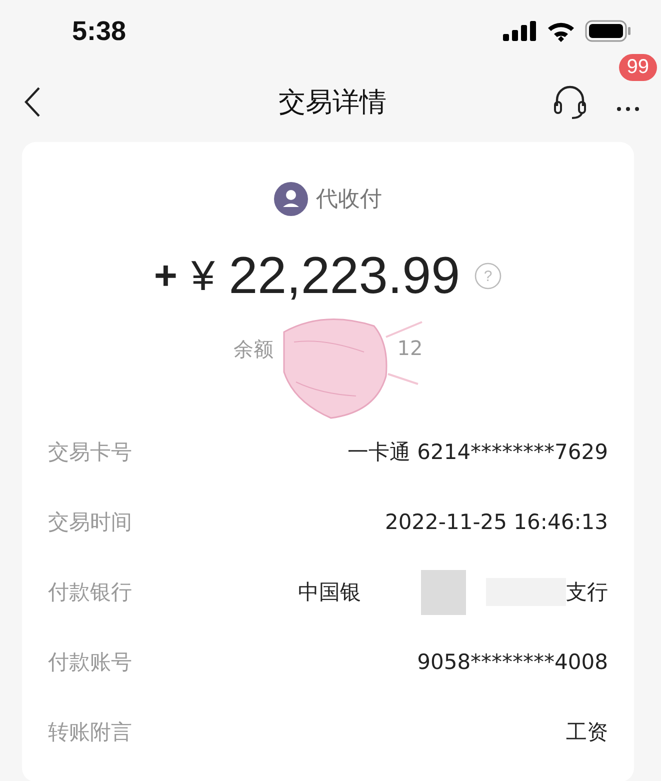 The width and height of the screenshot is (661, 781). What do you see at coordinates (344, 276) in the screenshot?
I see `amount-value: 22,223.99` at bounding box center [344, 276].